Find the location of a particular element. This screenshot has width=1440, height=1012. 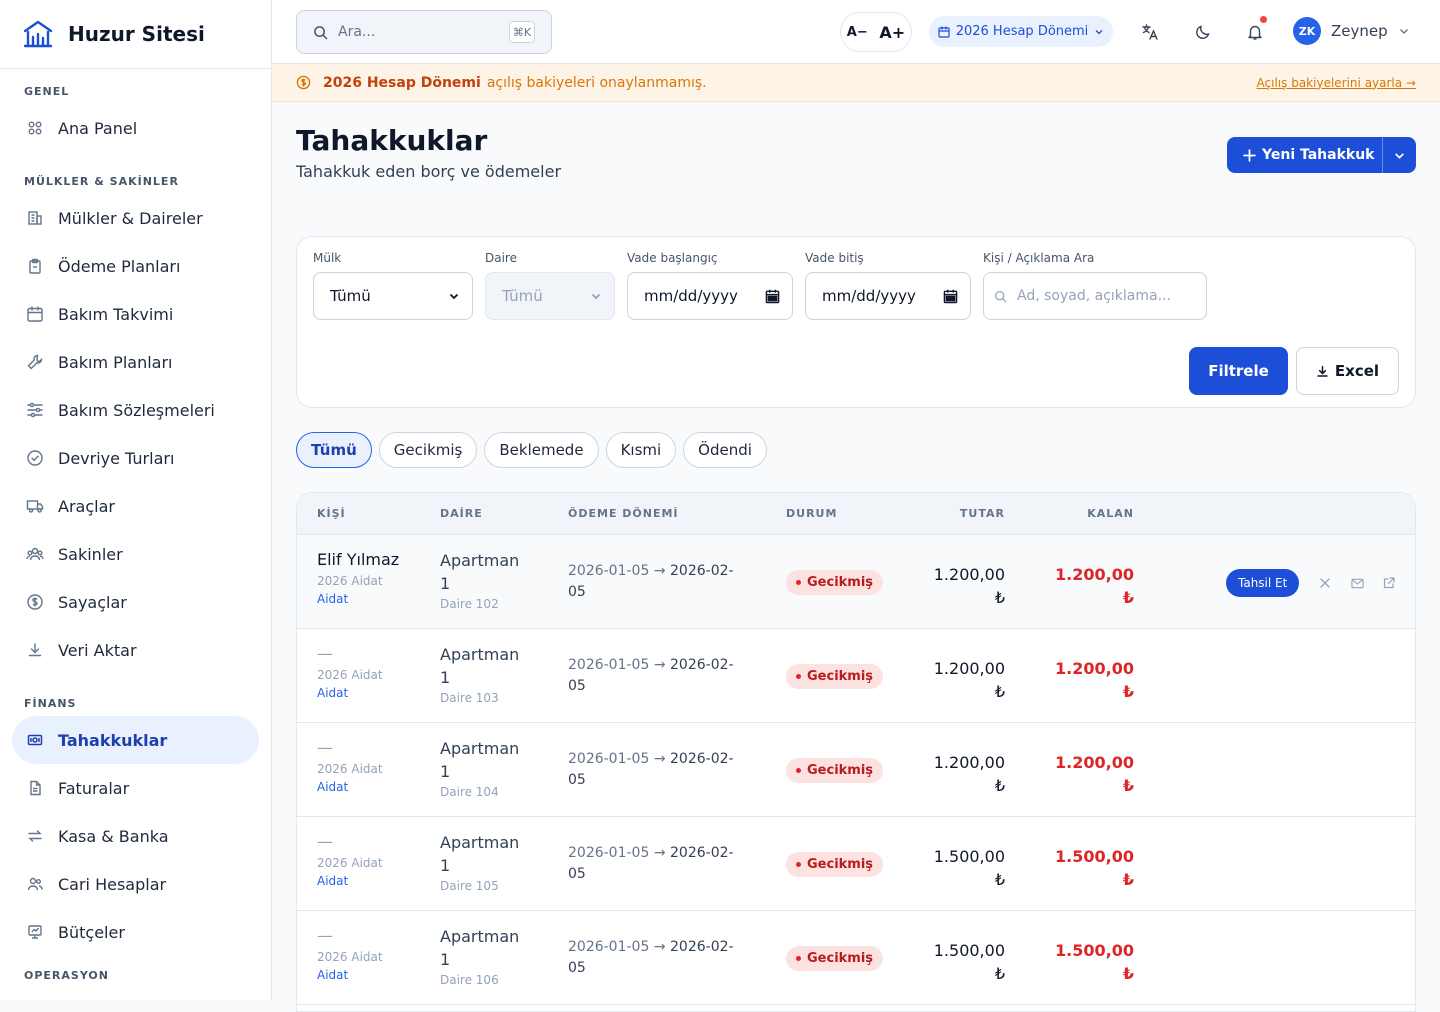

nav-section-mulkler: MÜLKLER & SAKİNLER is located at coordinates (101, 181).